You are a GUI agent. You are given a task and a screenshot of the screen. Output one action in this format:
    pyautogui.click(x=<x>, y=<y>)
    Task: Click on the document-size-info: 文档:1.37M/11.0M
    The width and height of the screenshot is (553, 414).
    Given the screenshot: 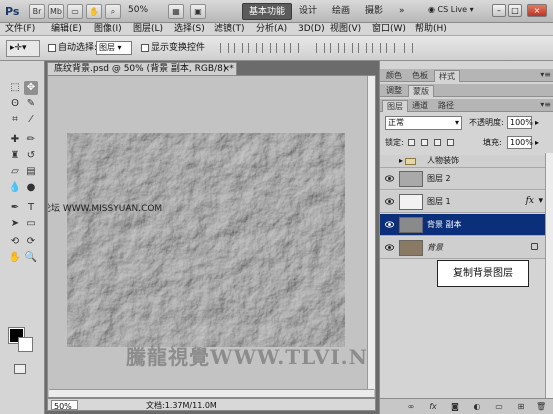 What is the action you would take?
    pyautogui.click(x=181, y=405)
    